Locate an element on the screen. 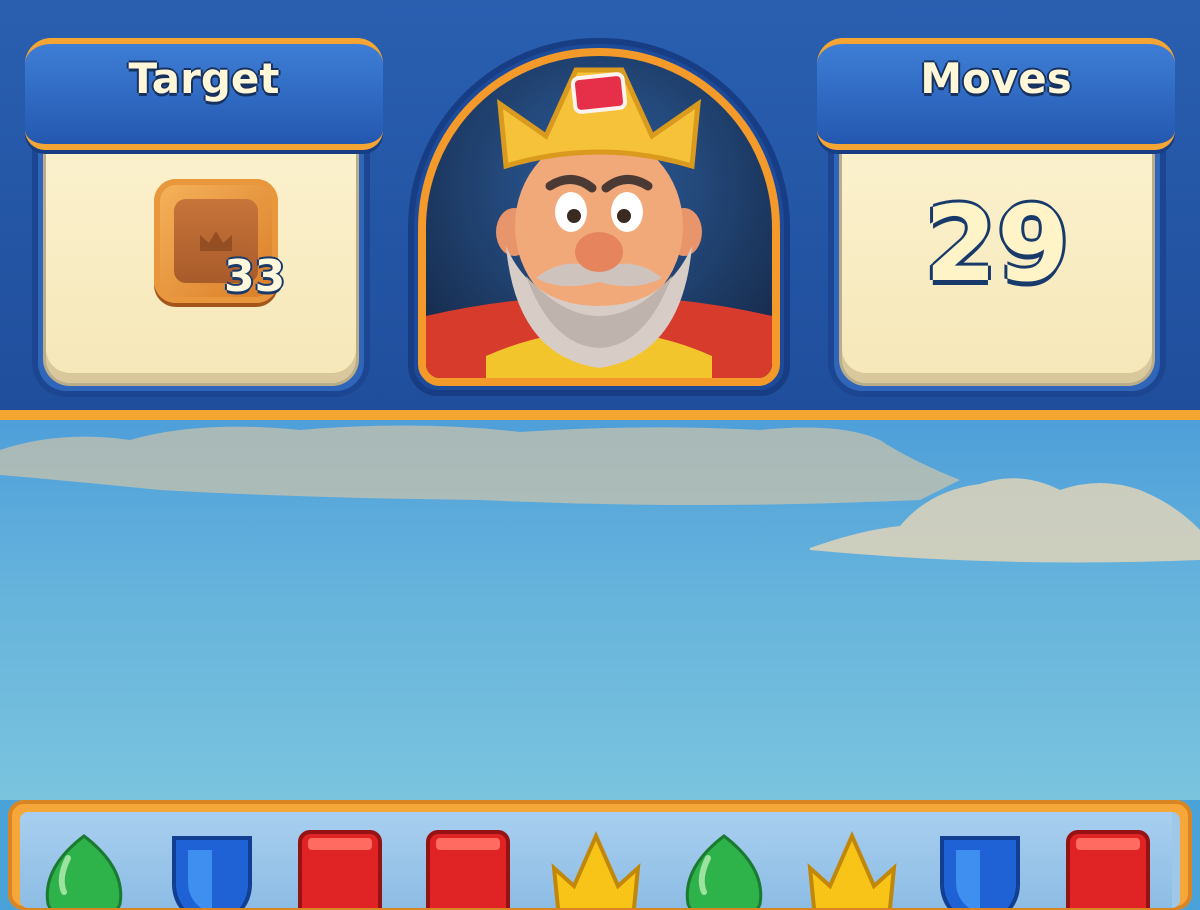  moves-remaining: 29 is located at coordinates (997, 244).